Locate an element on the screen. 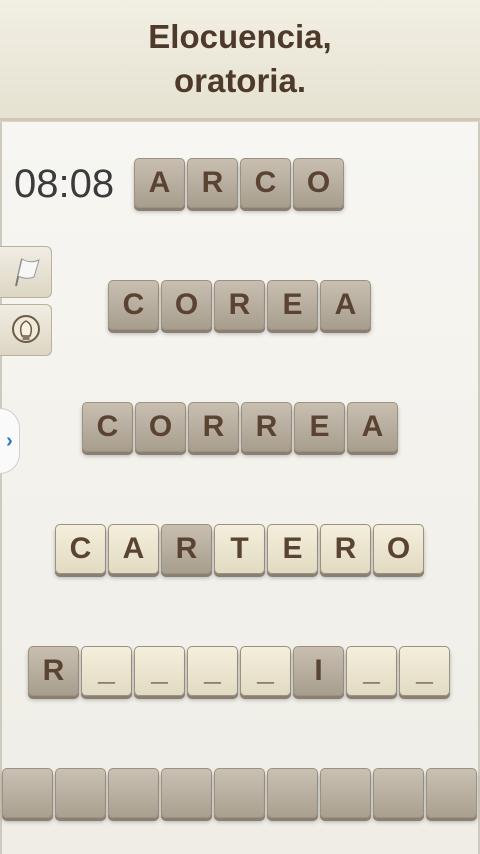 This screenshot has height=854, width=480. letter-tile: I is located at coordinates (318, 671).